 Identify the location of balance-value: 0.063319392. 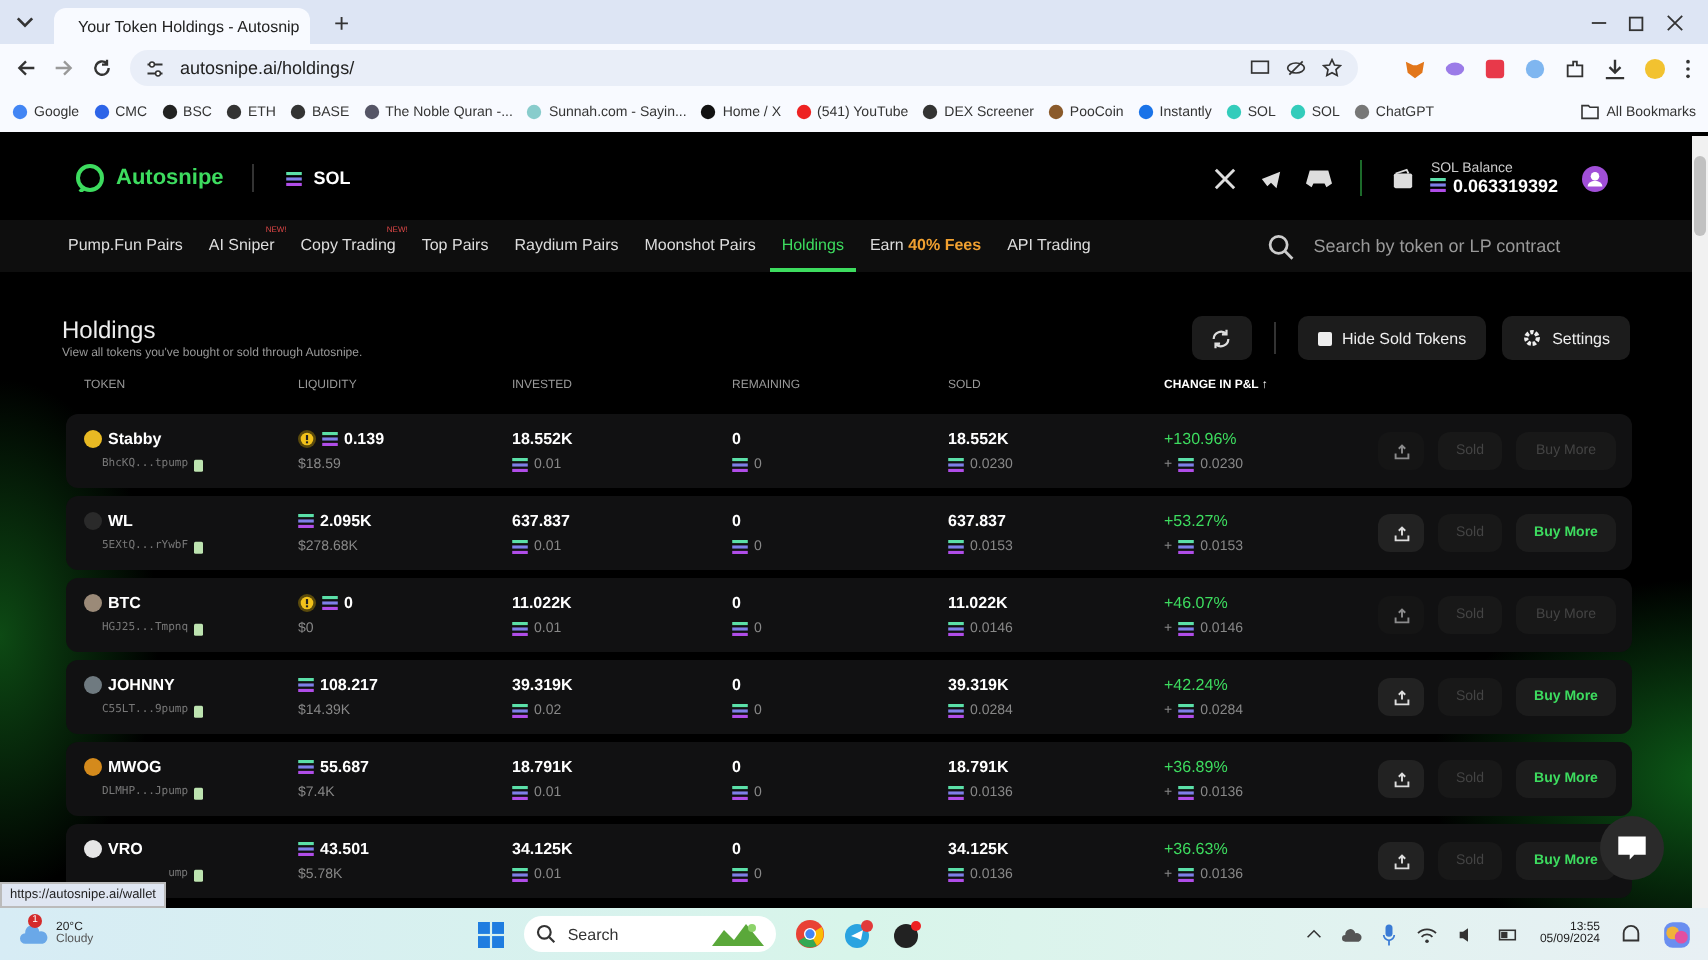
(1505, 185).